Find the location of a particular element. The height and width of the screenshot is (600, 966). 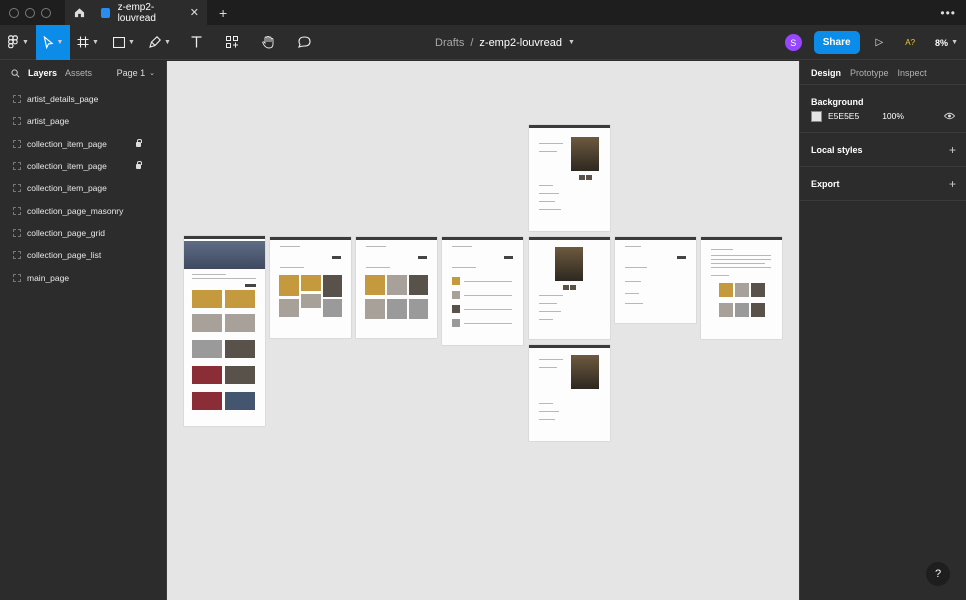

file-tab-title: z-emp2-louvread is located at coordinates (136, 12).